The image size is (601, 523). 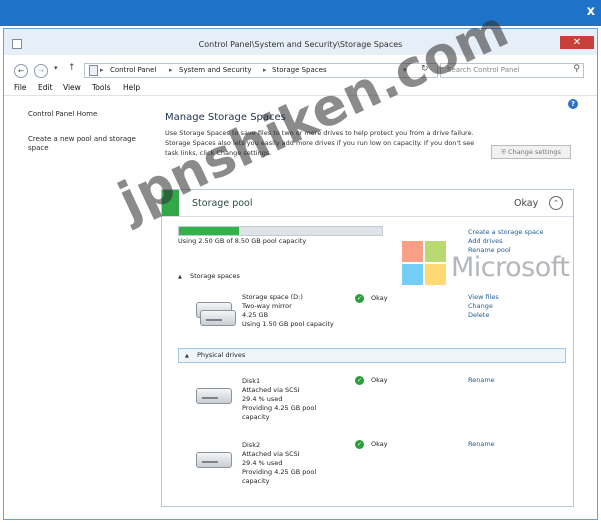 I want to click on chevron-up-icon: ⌃, so click(x=556, y=203).